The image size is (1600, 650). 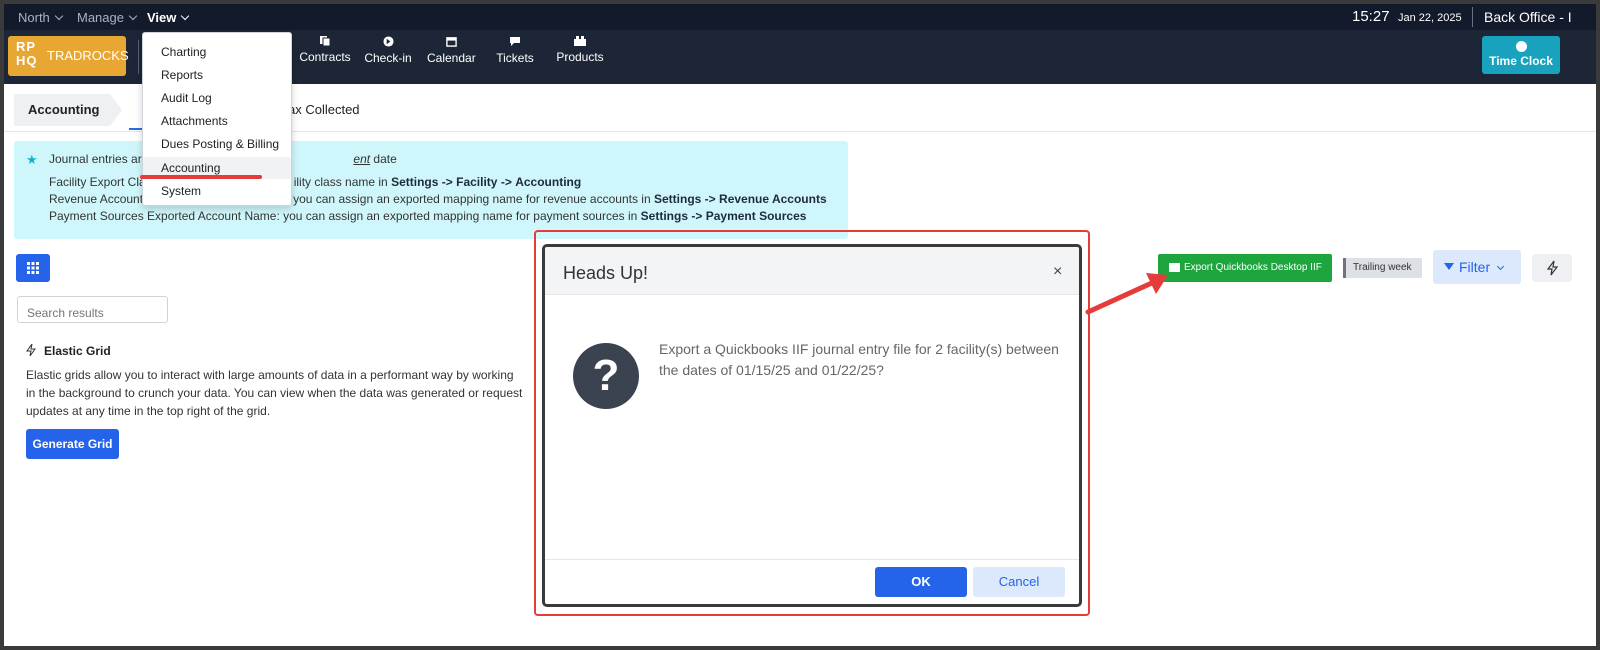 I want to click on grid-view-button, so click(x=33, y=268).